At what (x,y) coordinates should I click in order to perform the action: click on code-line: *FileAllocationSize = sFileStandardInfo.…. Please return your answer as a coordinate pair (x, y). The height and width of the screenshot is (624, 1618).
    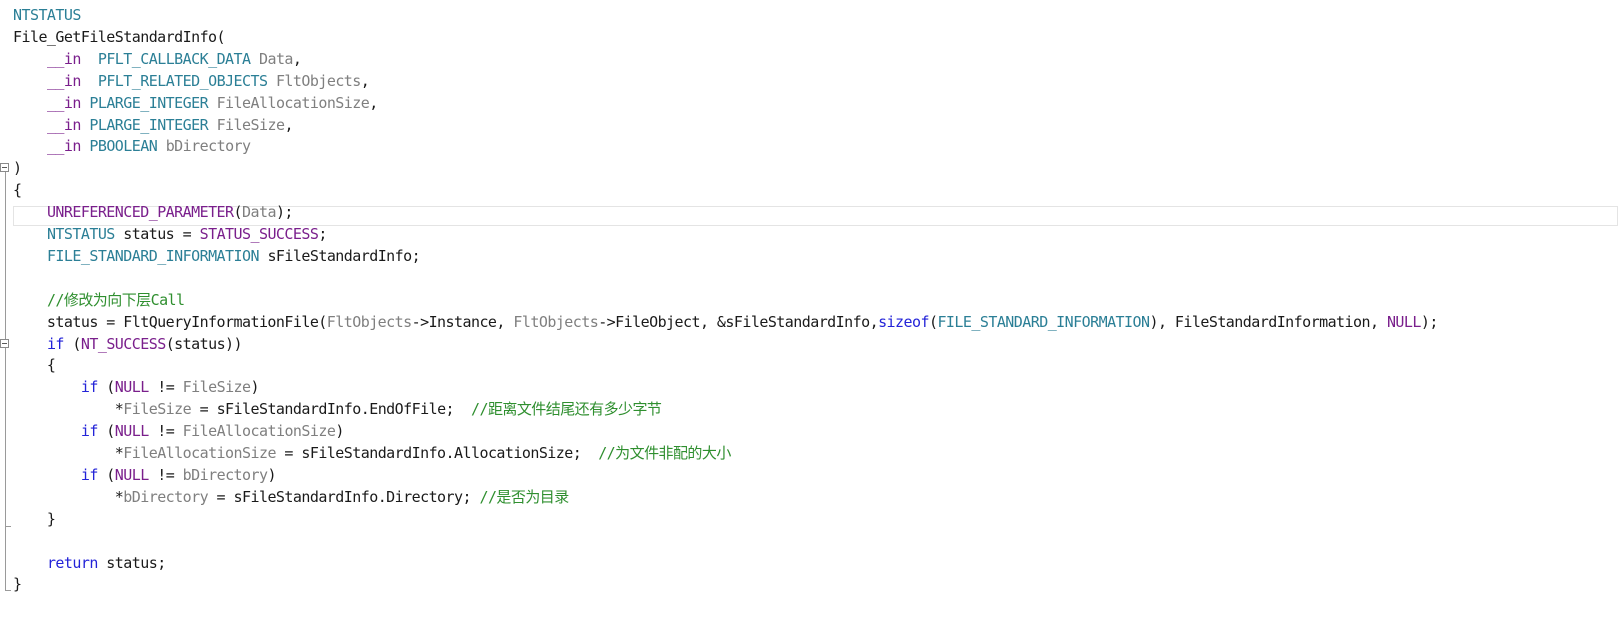
    Looking at the image, I should click on (372, 453).